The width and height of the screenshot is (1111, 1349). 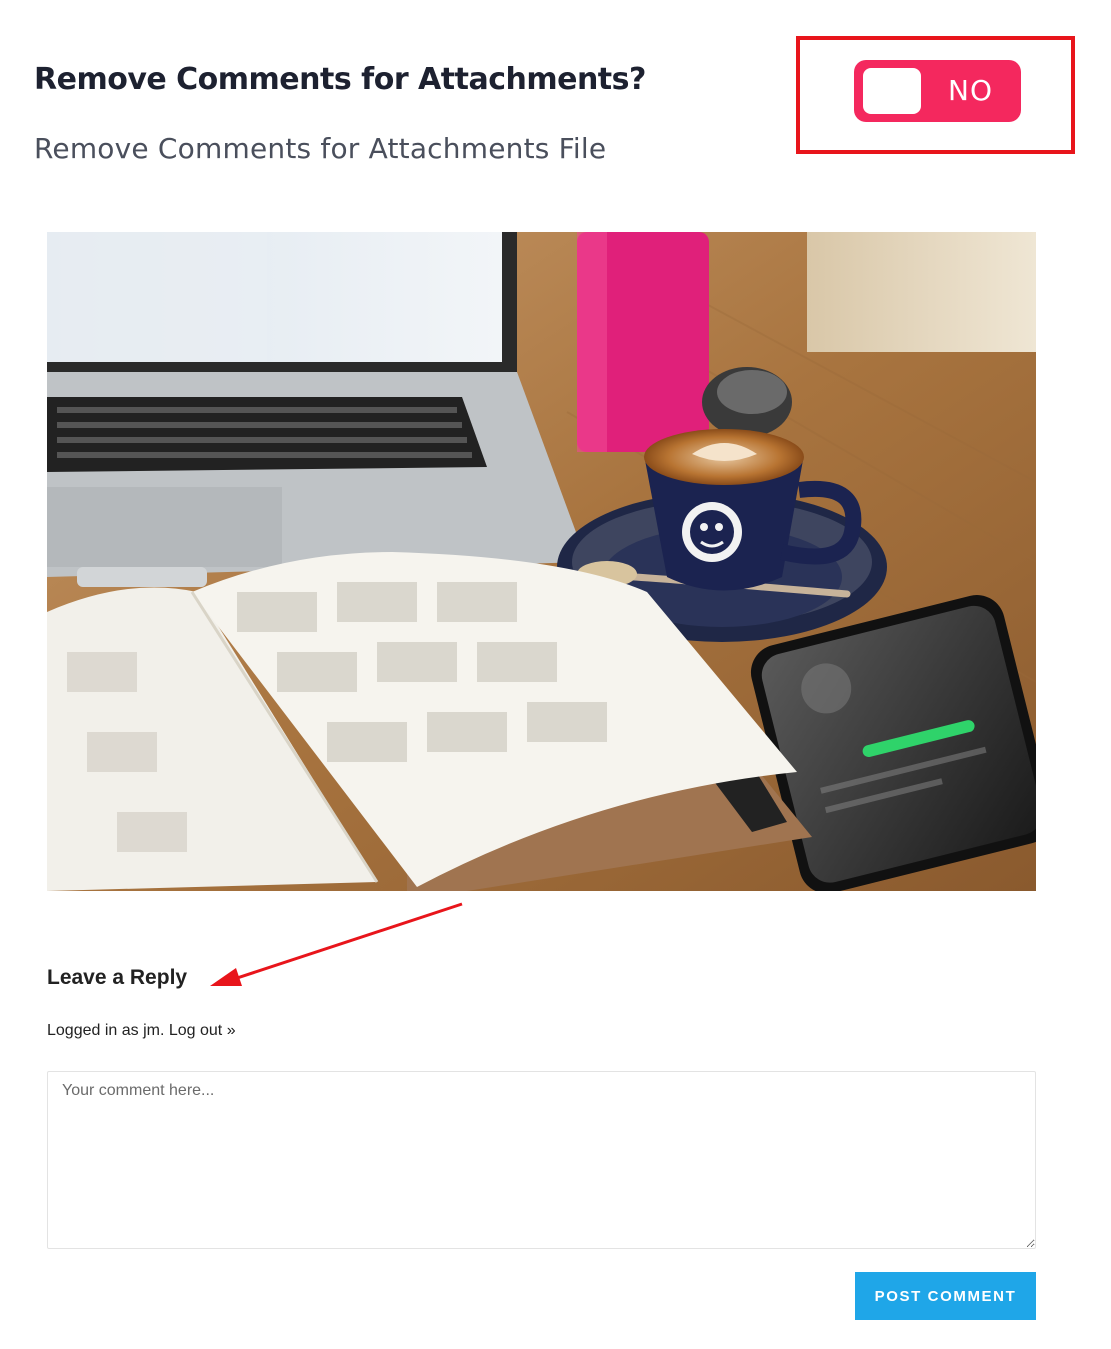 What do you see at coordinates (892, 91) in the screenshot?
I see `toggle-knob` at bounding box center [892, 91].